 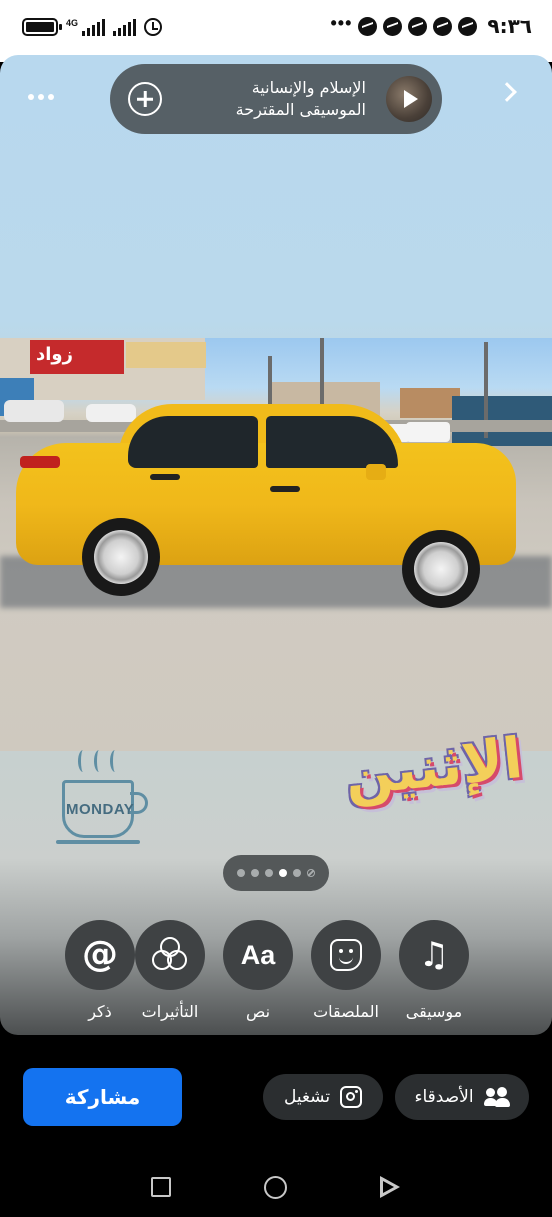 I want to click on friends-button: الأصدقاء, so click(x=462, y=1097).